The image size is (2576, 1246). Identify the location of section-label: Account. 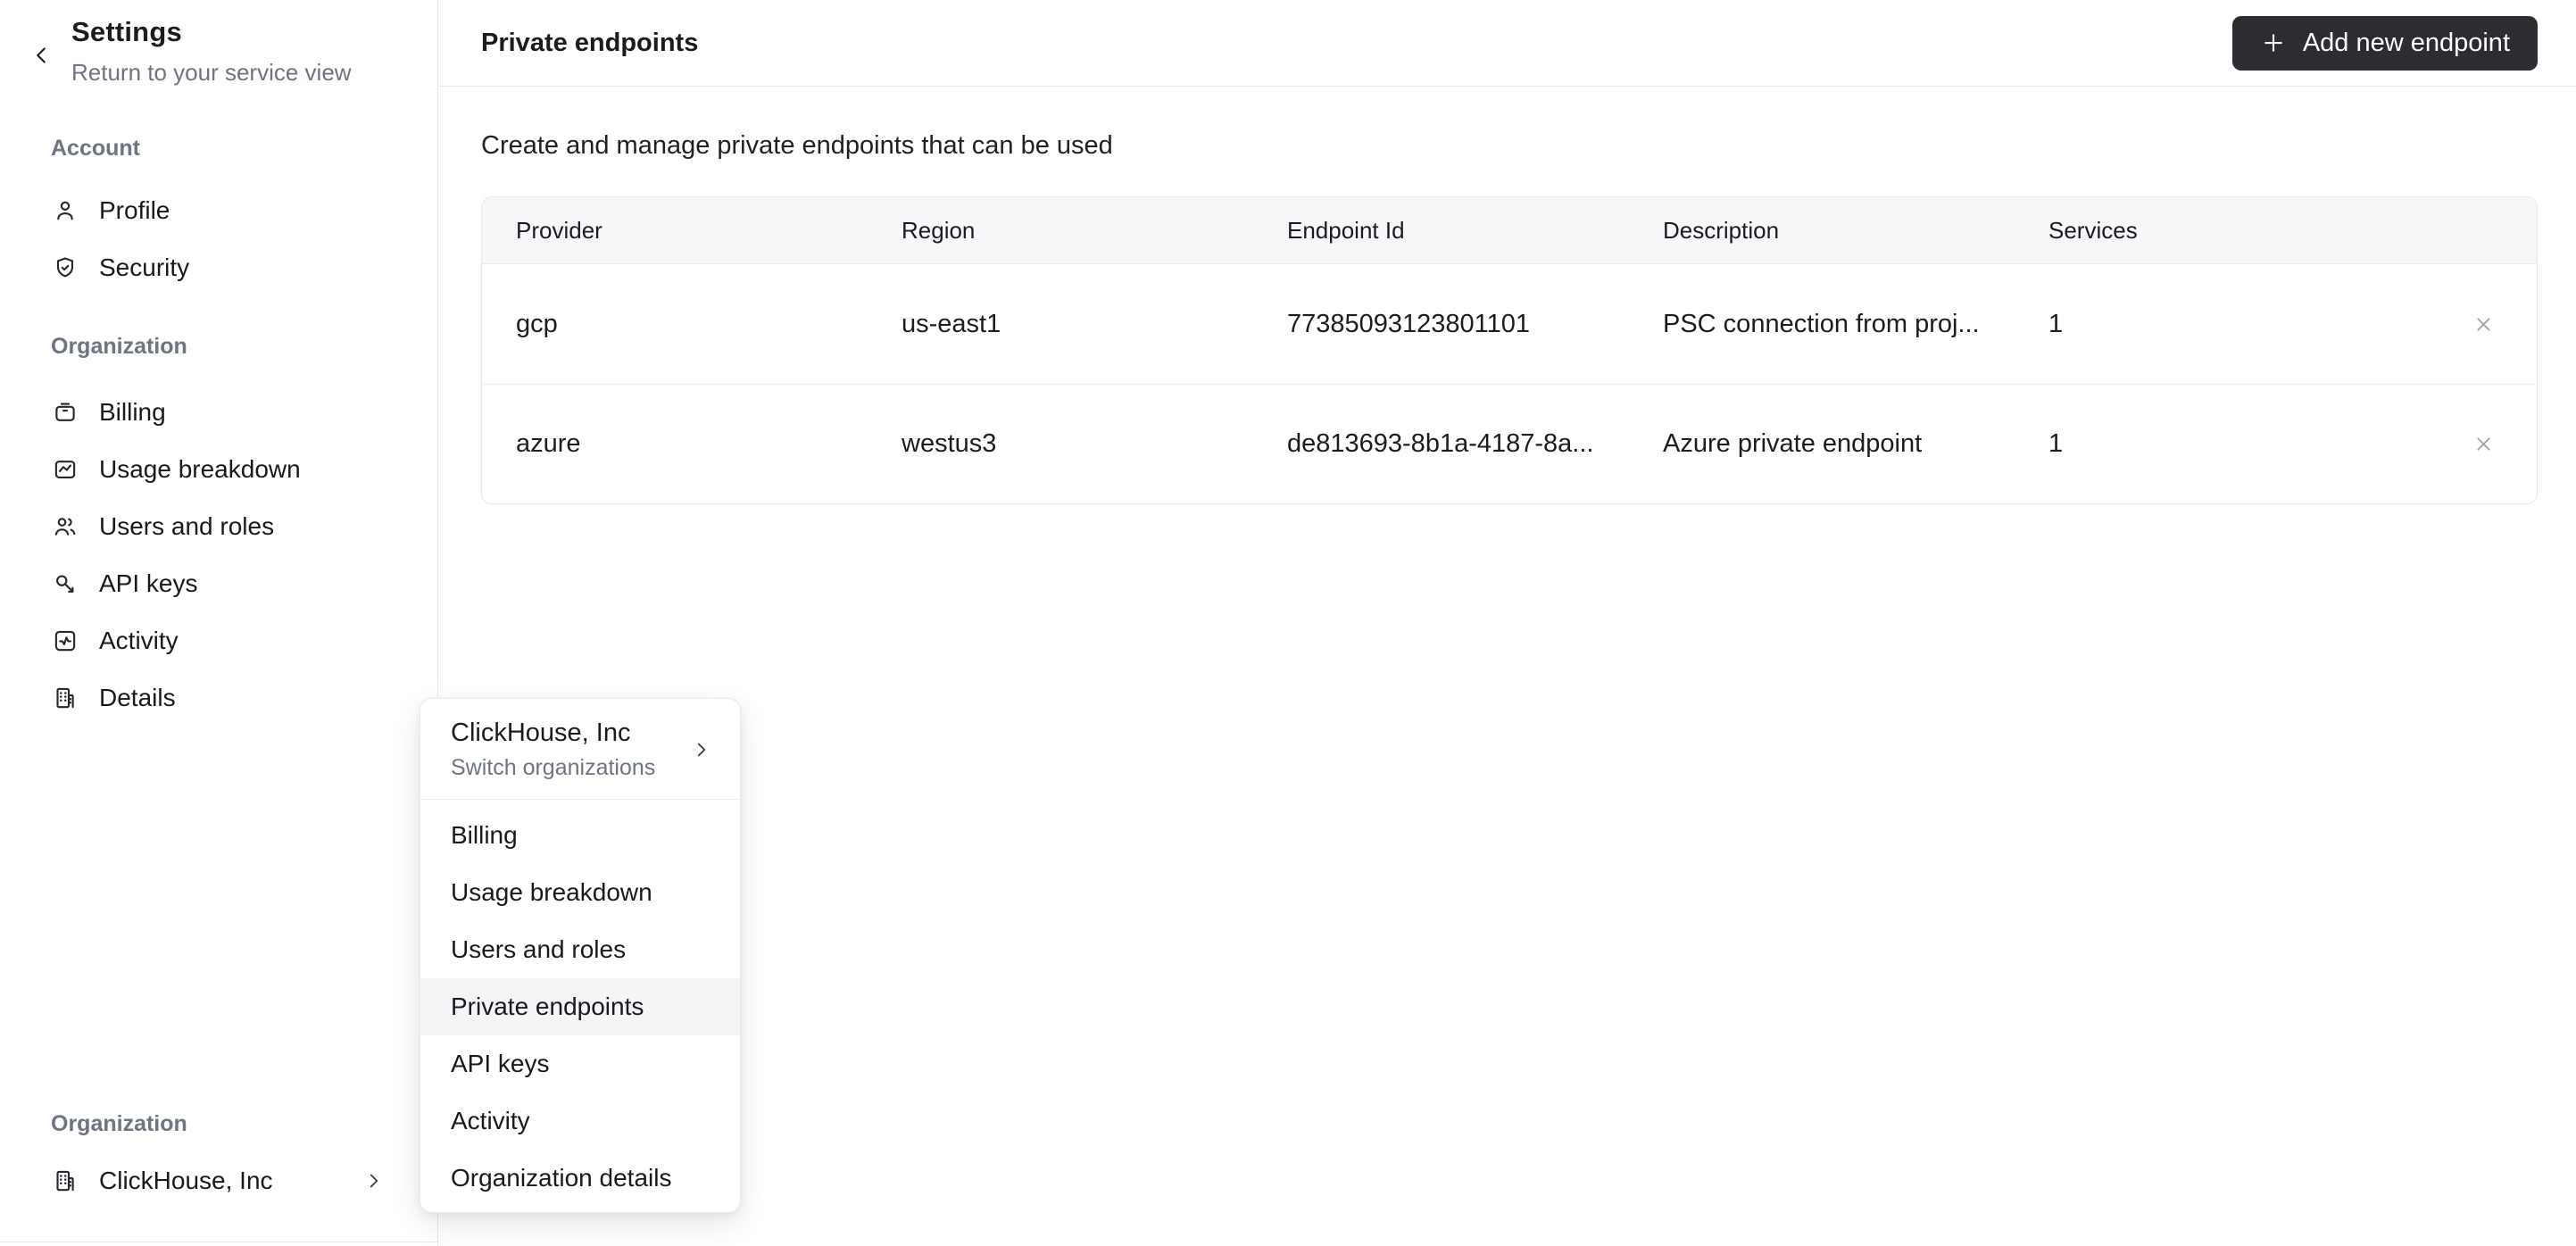
(95, 149).